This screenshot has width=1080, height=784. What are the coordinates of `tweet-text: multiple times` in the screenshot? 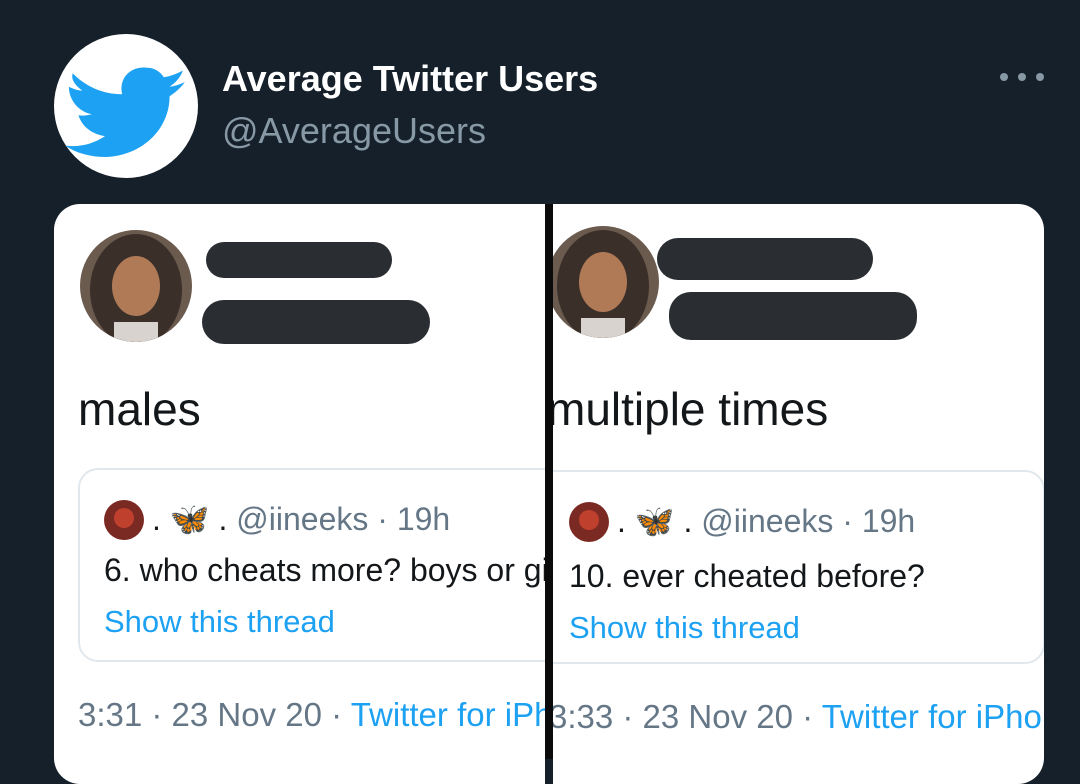 It's located at (691, 409).